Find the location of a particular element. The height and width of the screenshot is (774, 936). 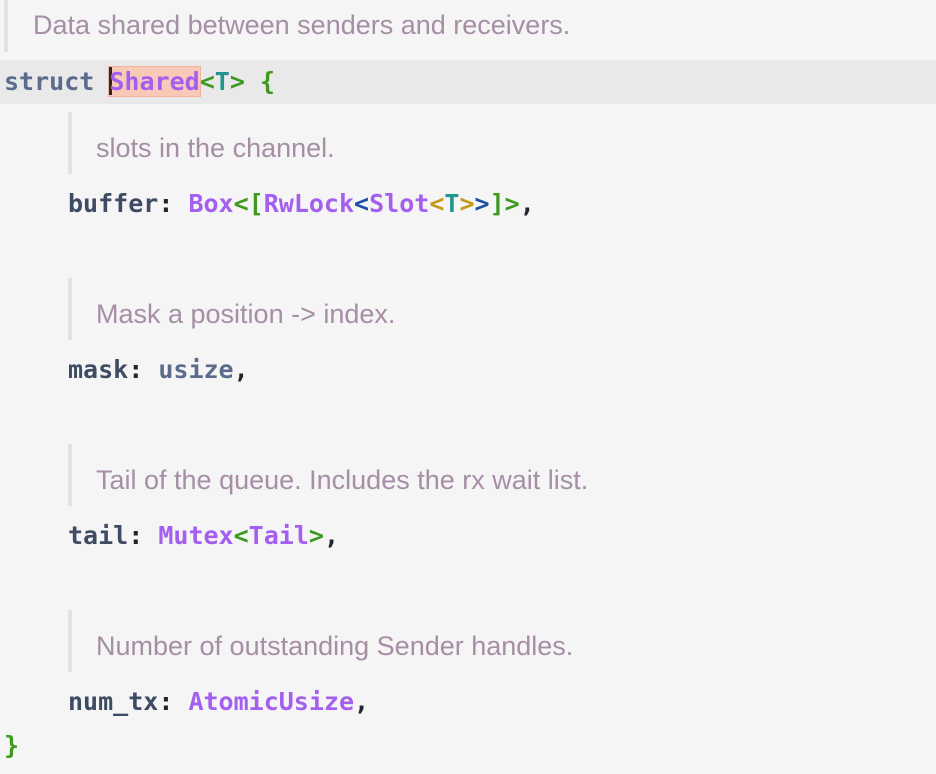

num-tx-doc-comment: Number of outstanding Sender handles. is located at coordinates (320, 641).